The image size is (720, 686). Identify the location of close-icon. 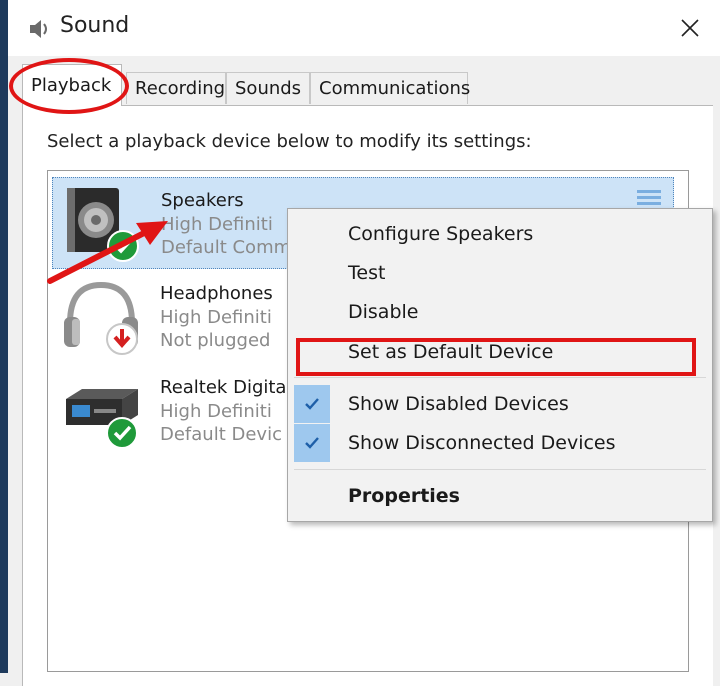
(690, 28).